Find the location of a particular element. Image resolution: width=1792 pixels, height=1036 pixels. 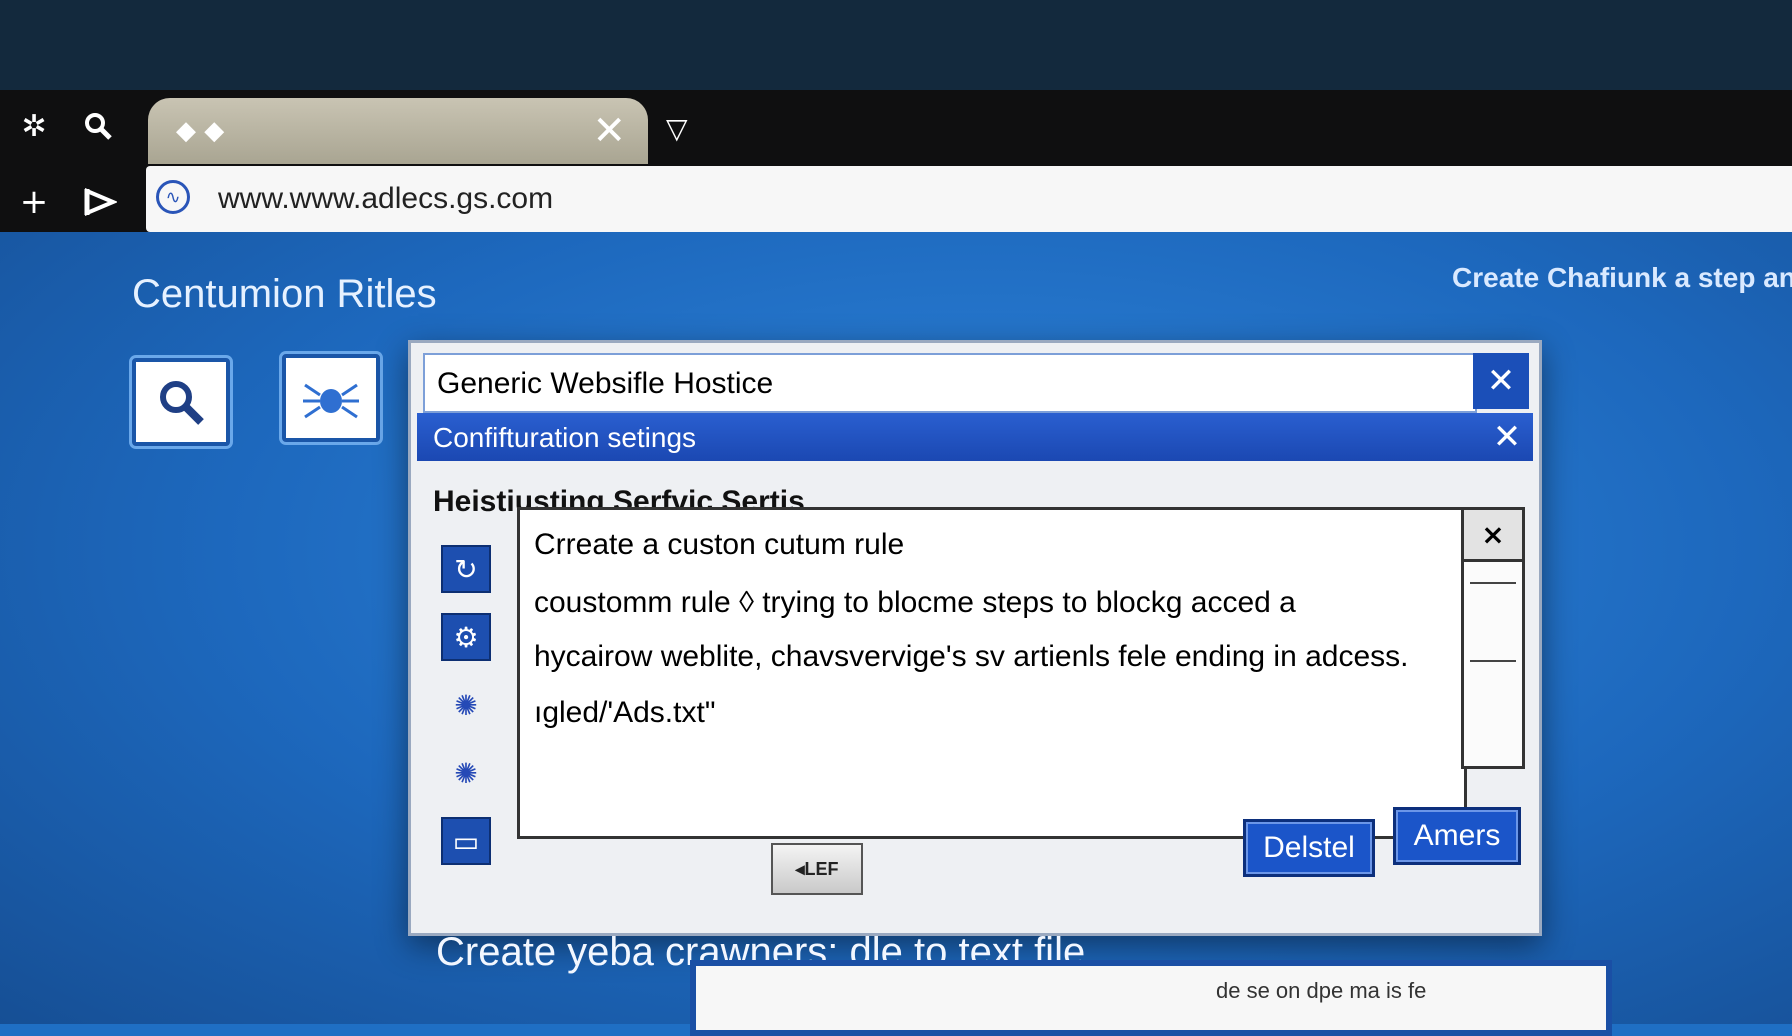

bug-icon is located at coordinates (331, 398).